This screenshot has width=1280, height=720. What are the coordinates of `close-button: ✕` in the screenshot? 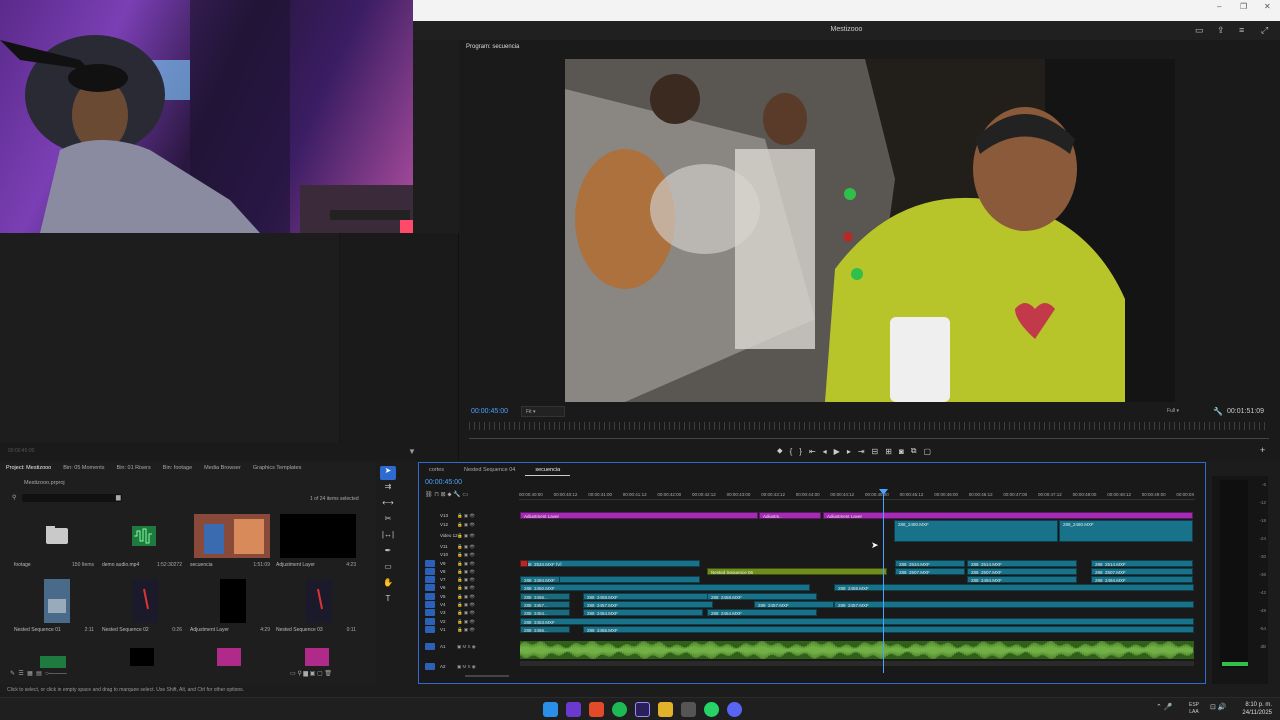 It's located at (1267, 6).